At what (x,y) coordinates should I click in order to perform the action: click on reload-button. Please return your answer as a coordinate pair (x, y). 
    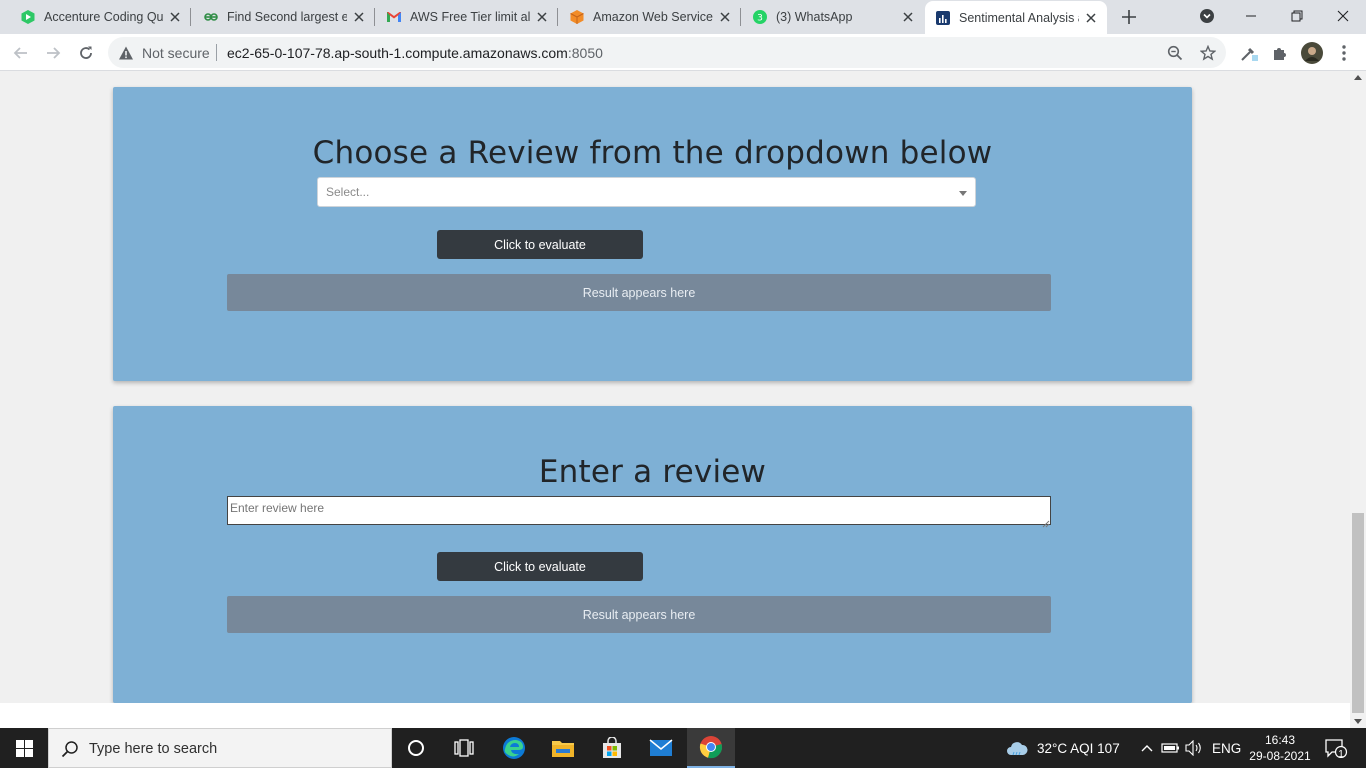
    Looking at the image, I should click on (86, 53).